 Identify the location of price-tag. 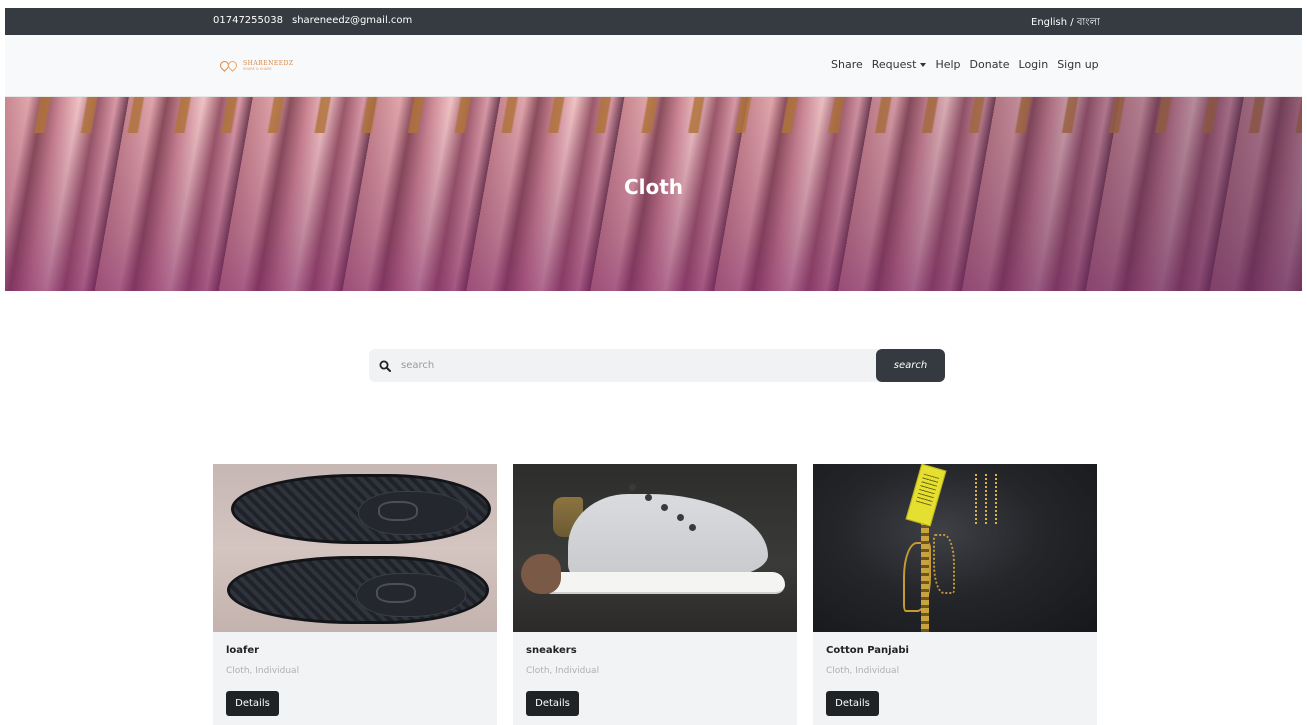
(926, 495).